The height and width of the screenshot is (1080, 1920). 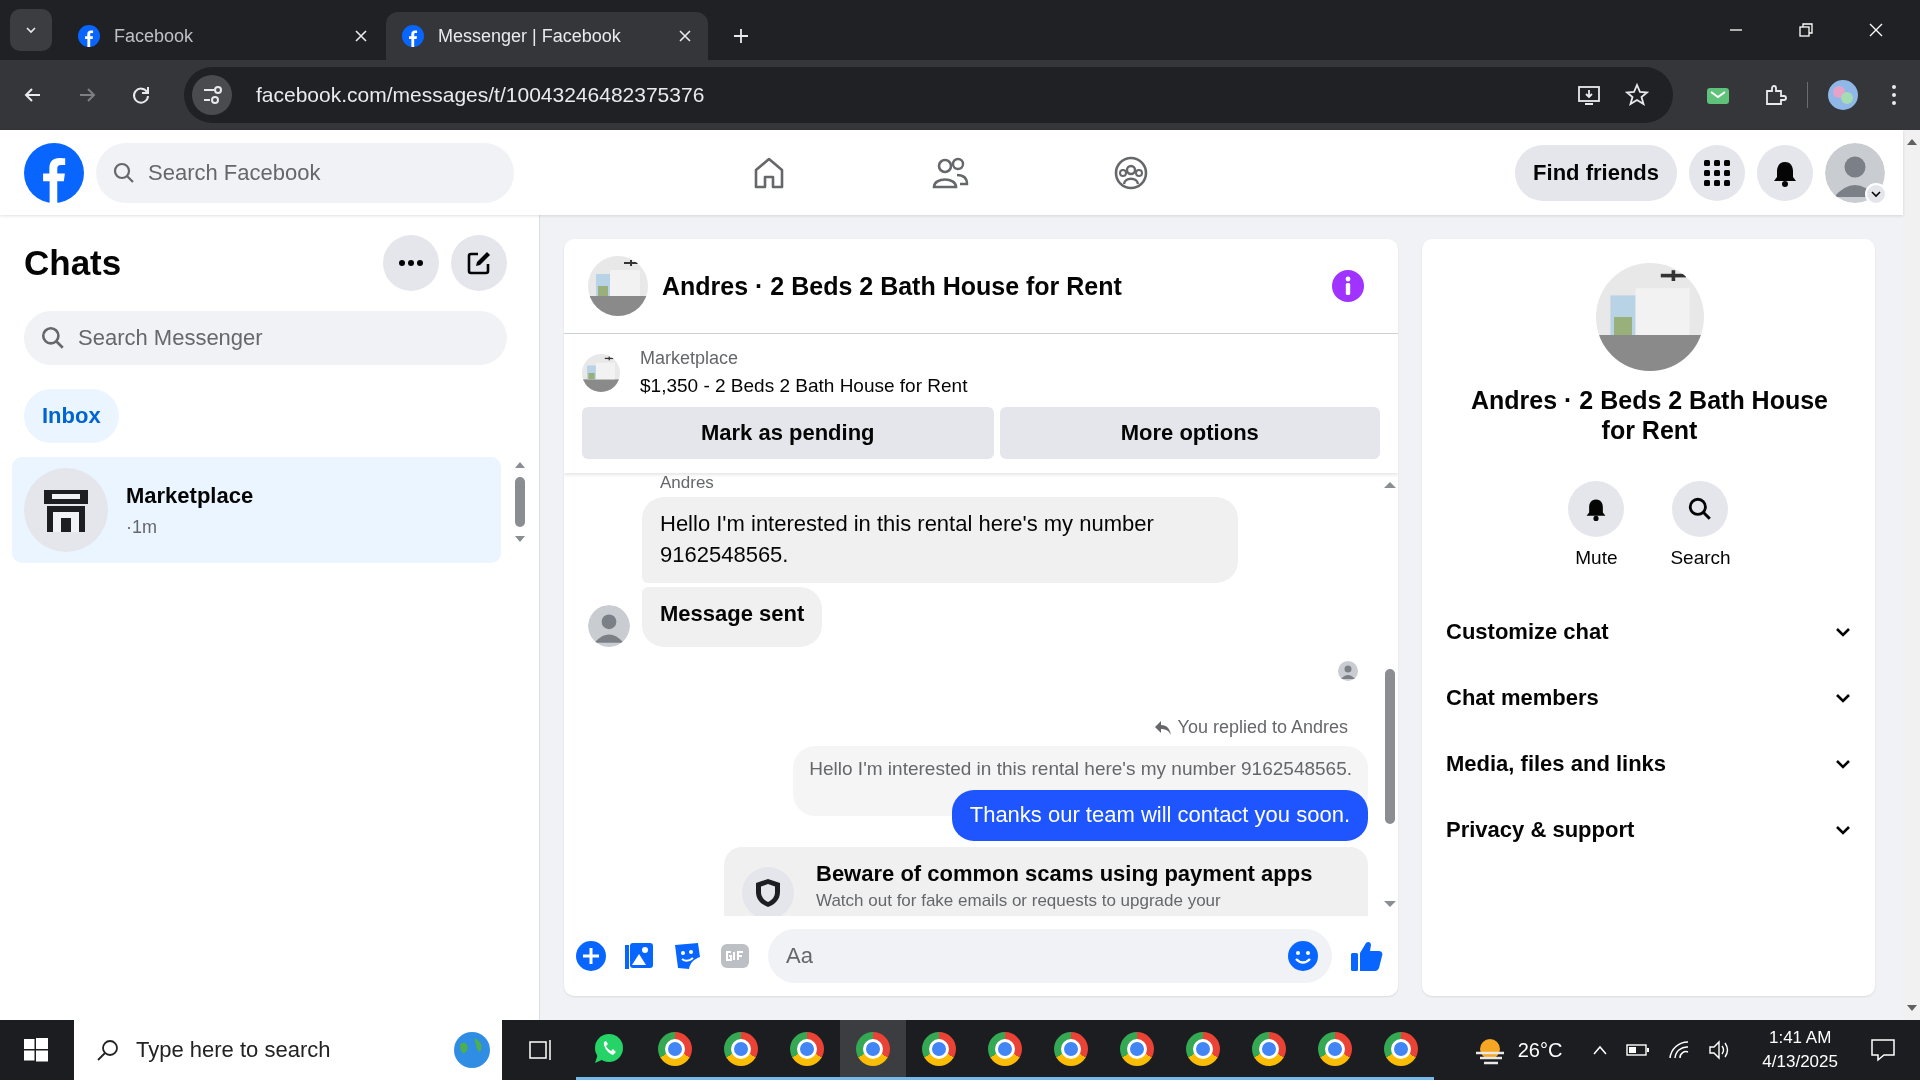 What do you see at coordinates (1348, 286) in the screenshot?
I see `info-icon` at bounding box center [1348, 286].